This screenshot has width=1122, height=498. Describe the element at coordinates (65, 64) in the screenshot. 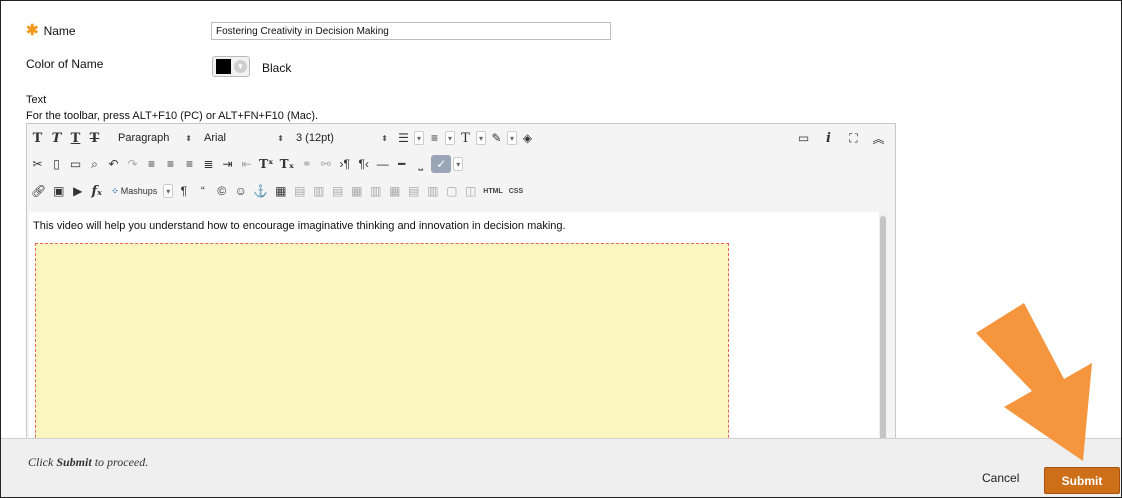

I see `color-label: Color of Name` at that location.